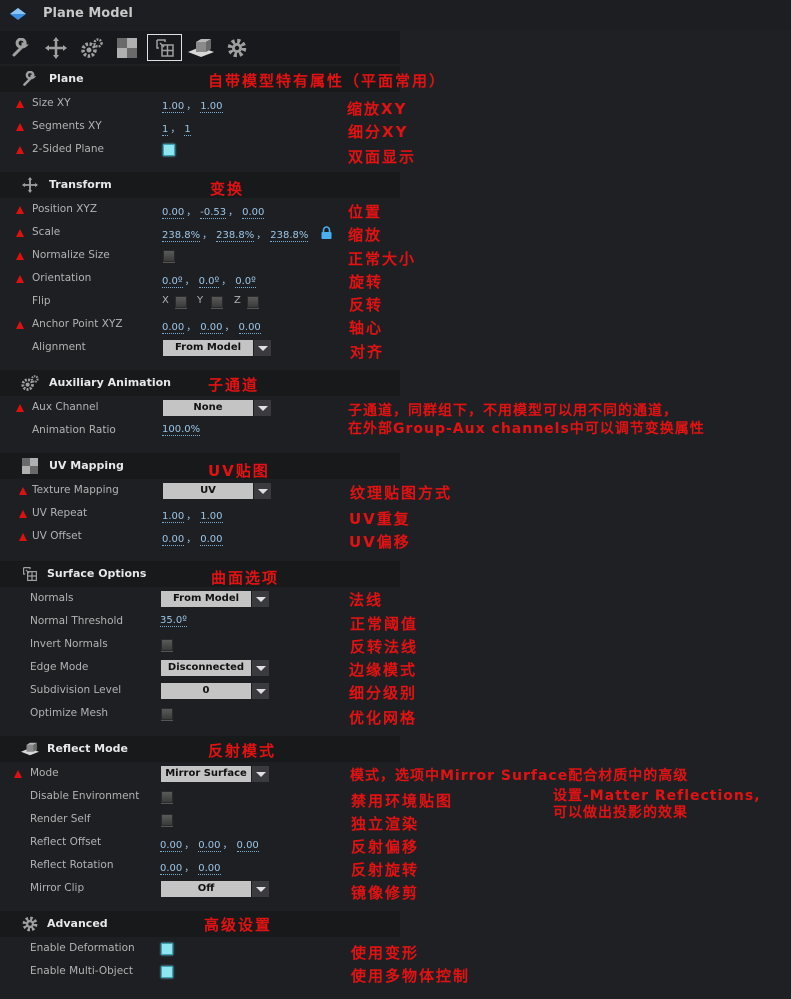 This screenshot has width=791, height=999. Describe the element at coordinates (200, 185) in the screenshot. I see `section-transform: Transform` at that location.